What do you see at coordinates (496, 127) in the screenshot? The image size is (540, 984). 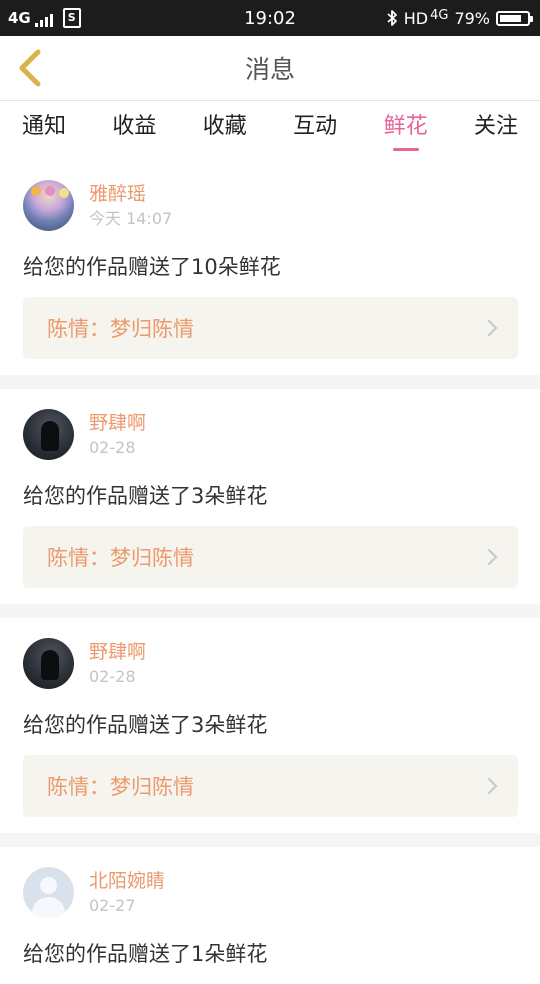 I see `tab-following: 关注` at bounding box center [496, 127].